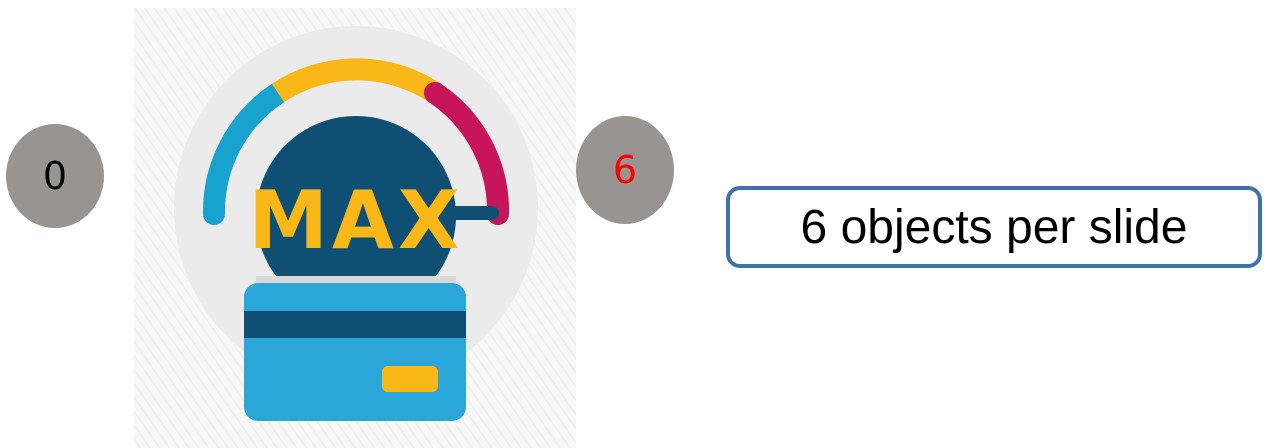 The height and width of the screenshot is (448, 1266). I want to click on card-chip, so click(410, 379).